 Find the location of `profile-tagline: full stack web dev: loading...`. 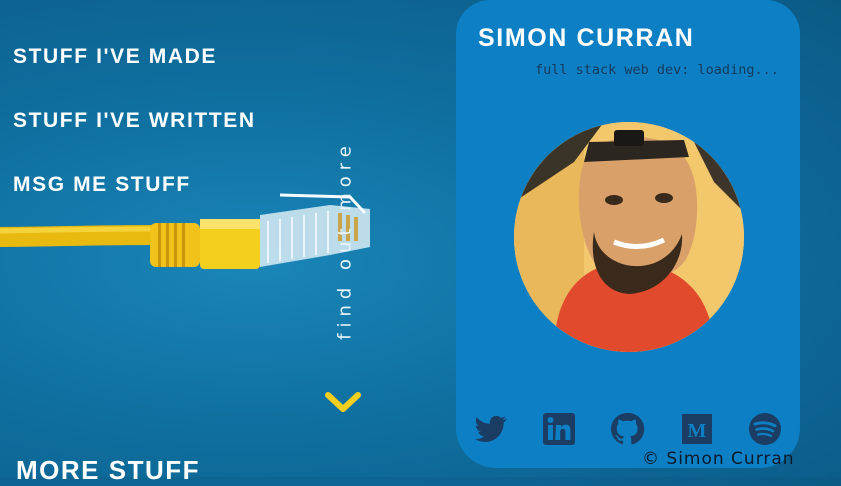

profile-tagline: full stack web dev: loading... is located at coordinates (657, 70).